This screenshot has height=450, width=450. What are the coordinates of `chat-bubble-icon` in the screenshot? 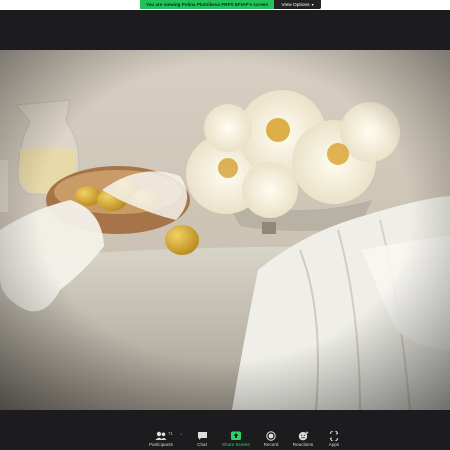 It's located at (202, 436).